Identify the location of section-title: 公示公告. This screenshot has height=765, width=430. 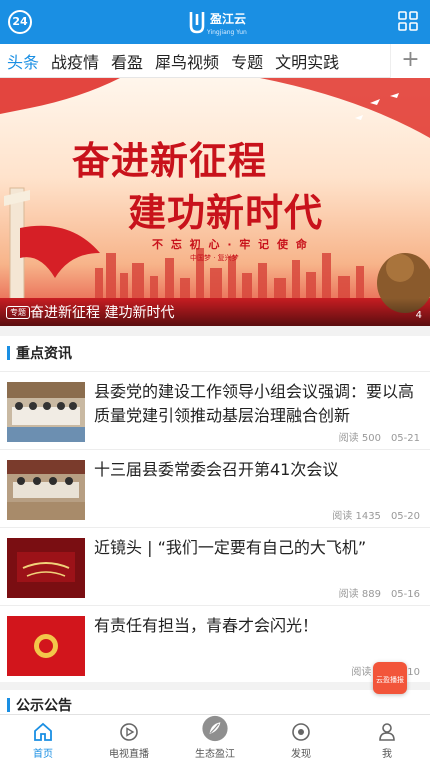
(44, 706).